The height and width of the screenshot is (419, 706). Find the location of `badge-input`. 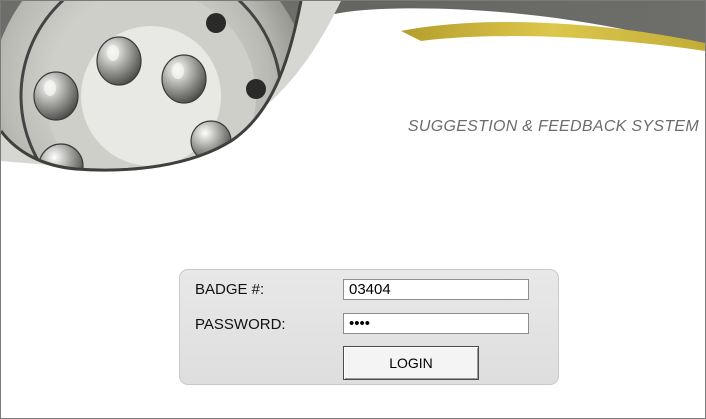

badge-input is located at coordinates (436, 289).